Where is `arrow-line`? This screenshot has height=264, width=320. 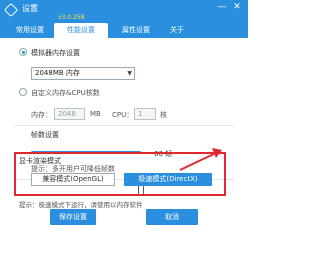
arrow-line is located at coordinates (199, 161).